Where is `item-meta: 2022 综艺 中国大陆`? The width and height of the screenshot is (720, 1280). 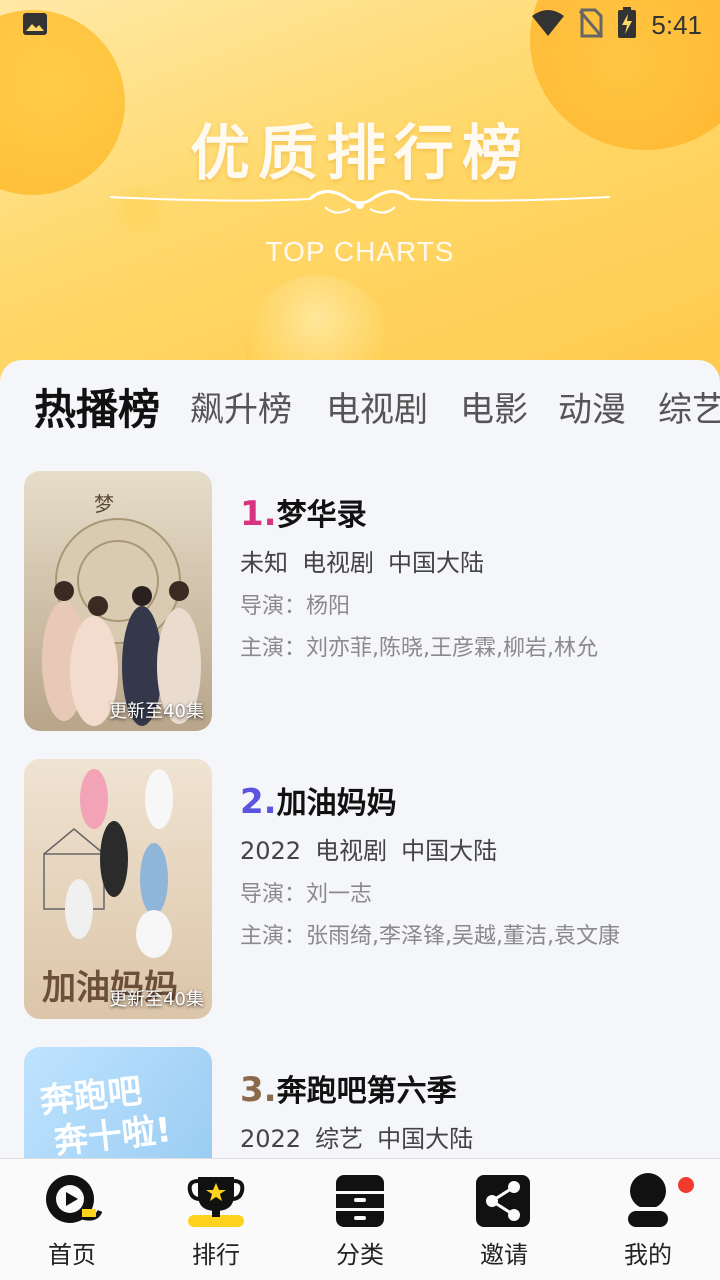 item-meta: 2022 综艺 中国大陆 is located at coordinates (470, 1139).